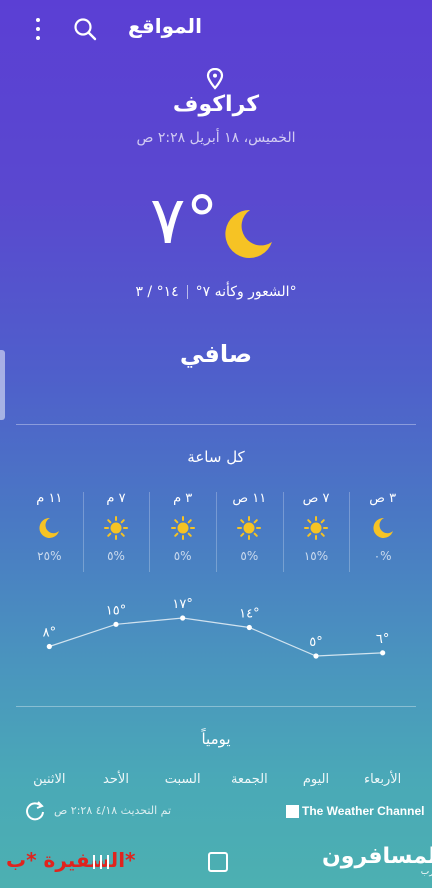  I want to click on separator, so click(187, 292).